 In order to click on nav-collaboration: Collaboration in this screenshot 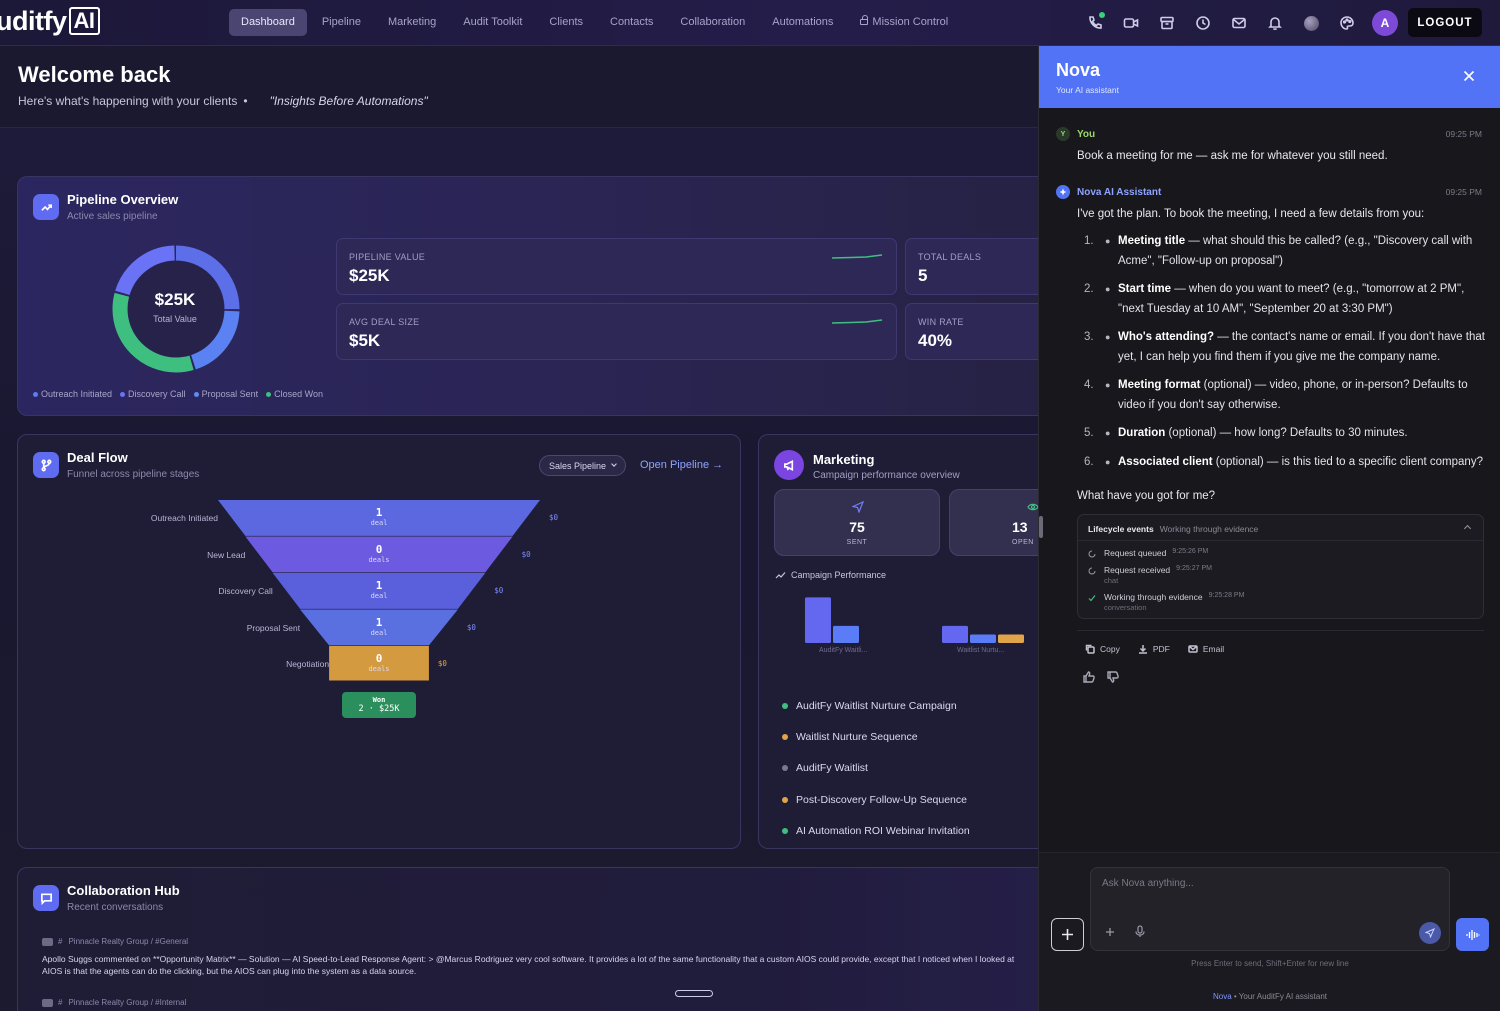, I will do `click(712, 22)`.